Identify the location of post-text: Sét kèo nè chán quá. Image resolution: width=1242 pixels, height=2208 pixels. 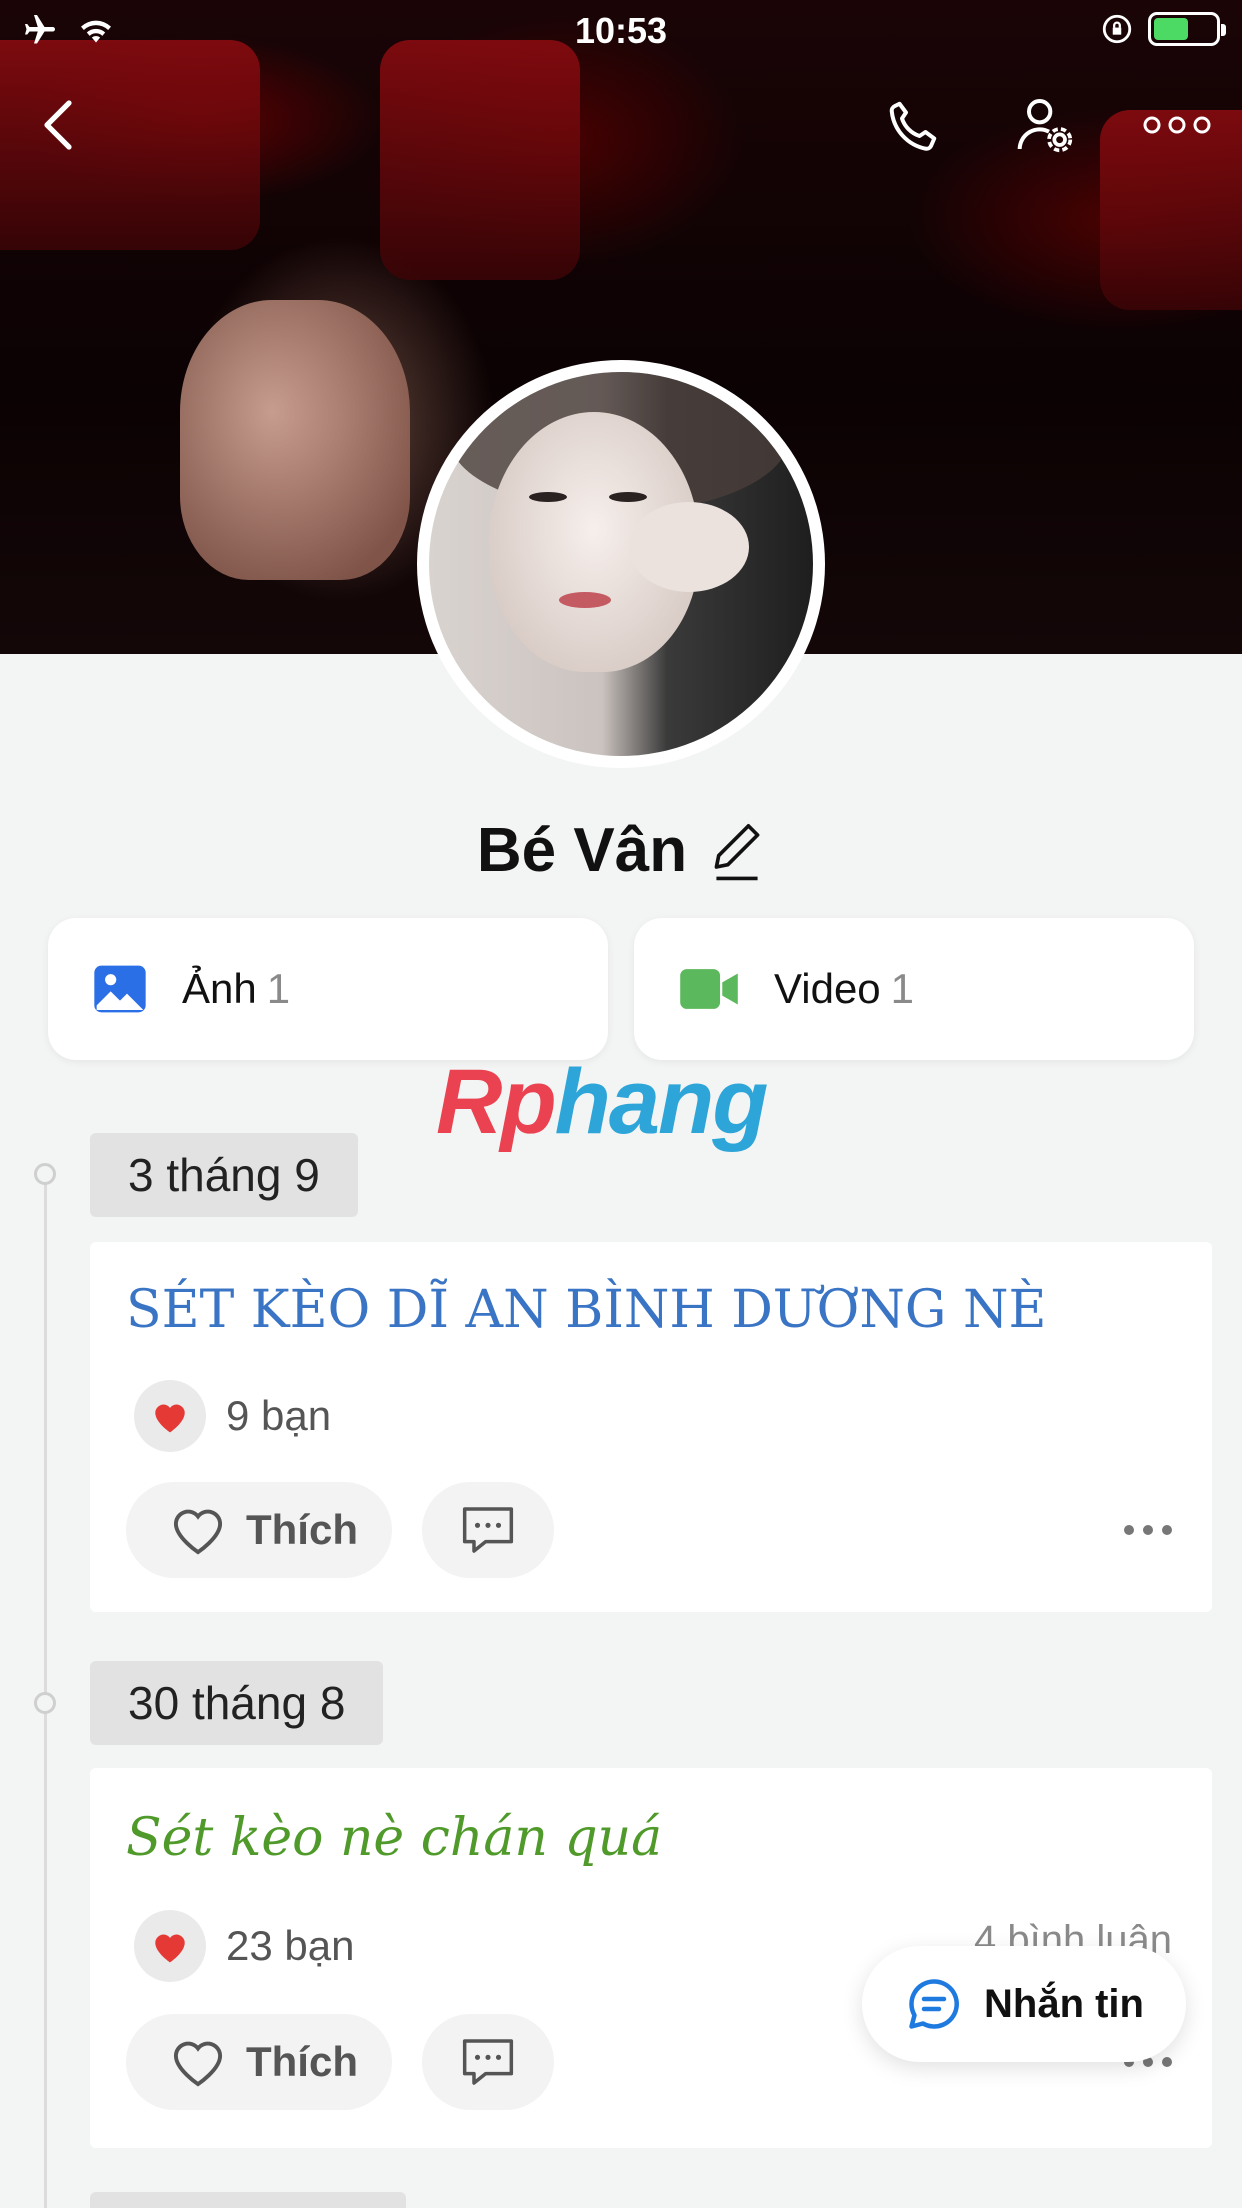
(394, 1838).